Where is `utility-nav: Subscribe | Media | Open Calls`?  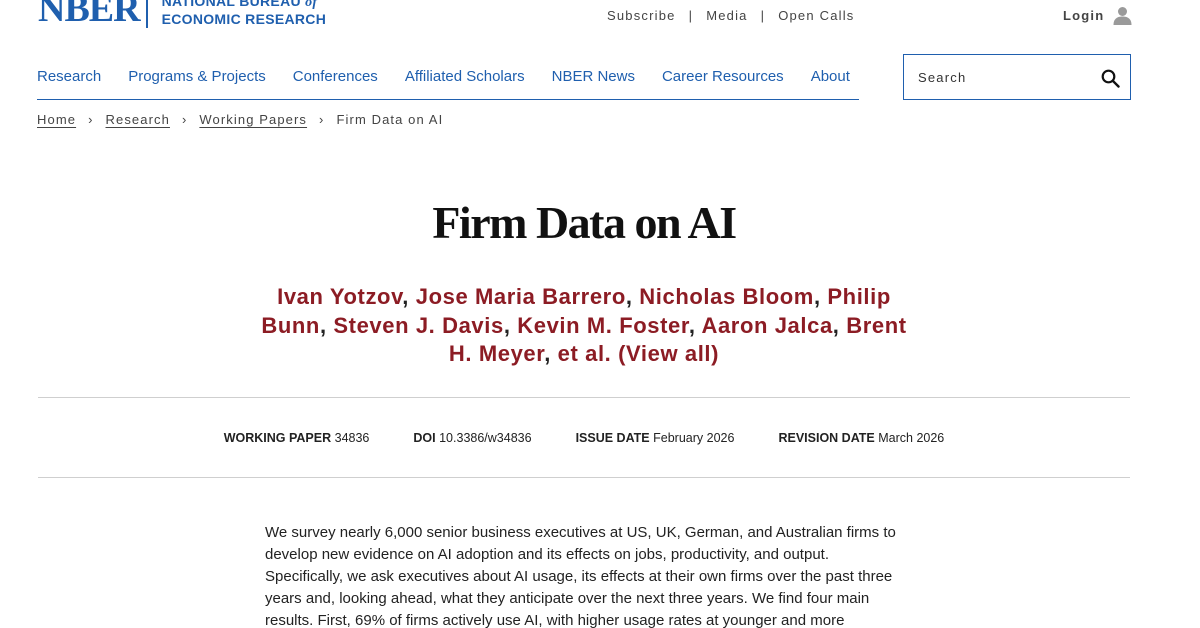
utility-nav: Subscribe | Media | Open Calls is located at coordinates (731, 15).